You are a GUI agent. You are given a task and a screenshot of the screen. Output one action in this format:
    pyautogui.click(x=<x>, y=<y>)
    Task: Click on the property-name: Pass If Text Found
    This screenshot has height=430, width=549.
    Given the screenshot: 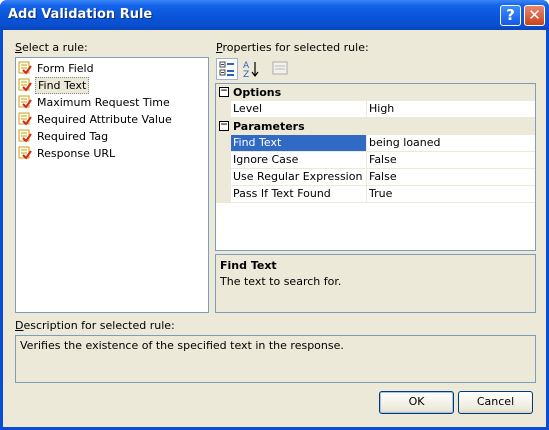 What is the action you would take?
    pyautogui.click(x=299, y=194)
    